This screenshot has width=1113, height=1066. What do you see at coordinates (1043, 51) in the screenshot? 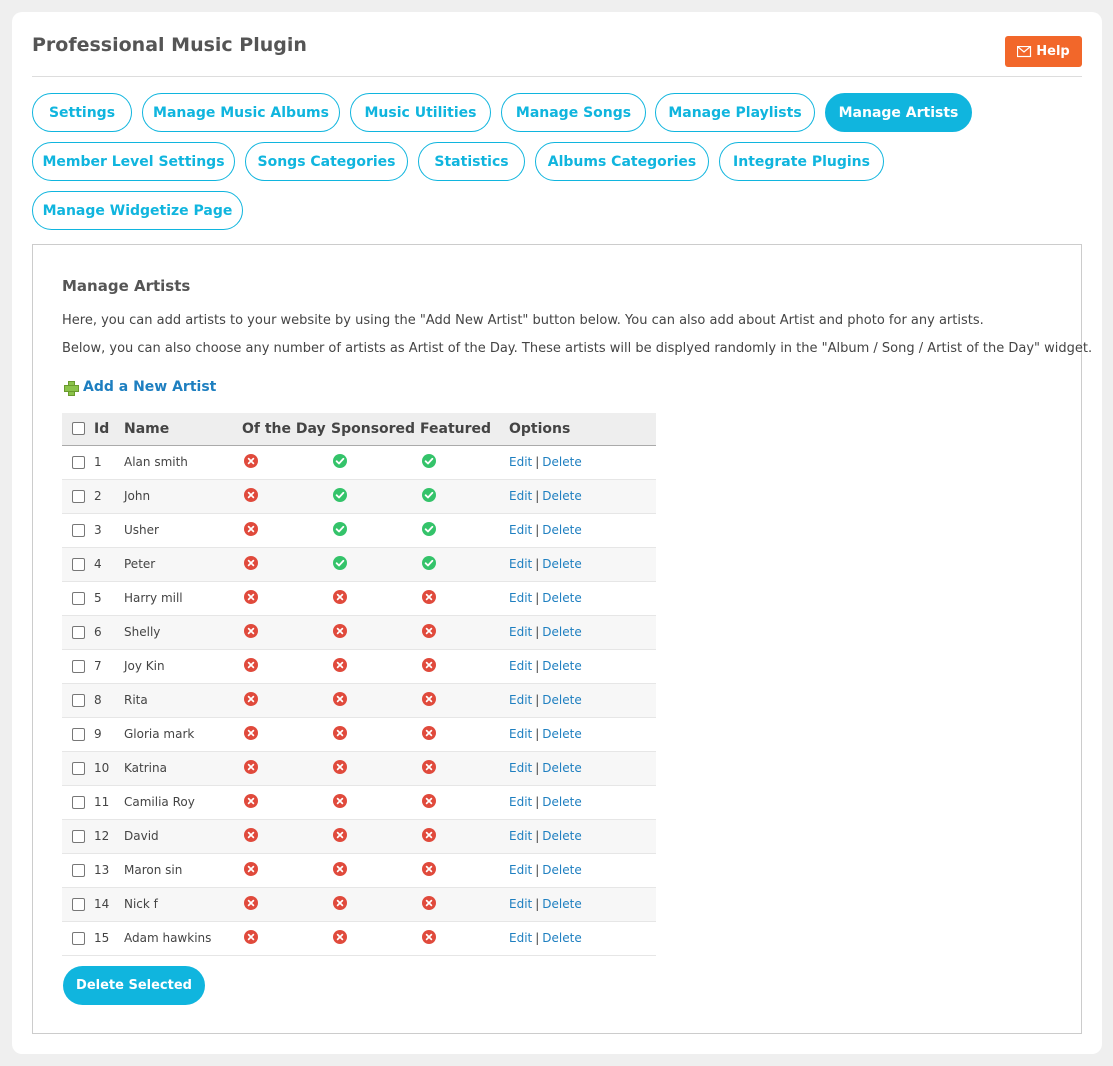
I see `help-button: Help` at bounding box center [1043, 51].